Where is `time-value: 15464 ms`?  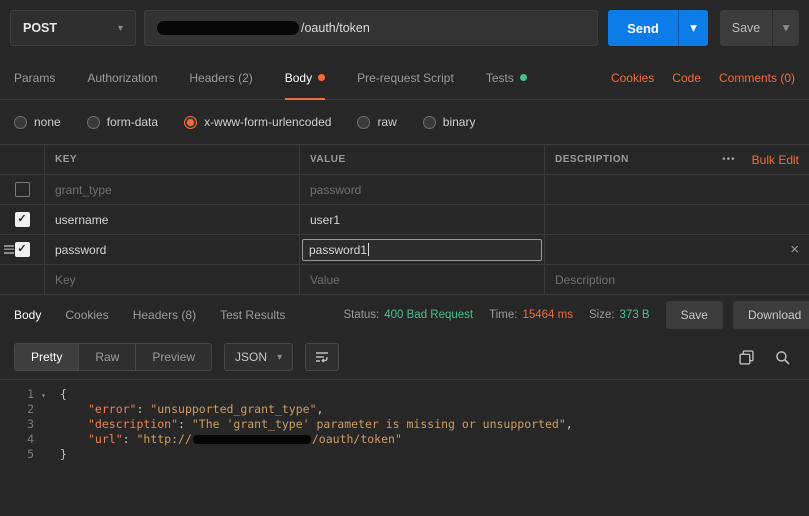 time-value: 15464 ms is located at coordinates (547, 315).